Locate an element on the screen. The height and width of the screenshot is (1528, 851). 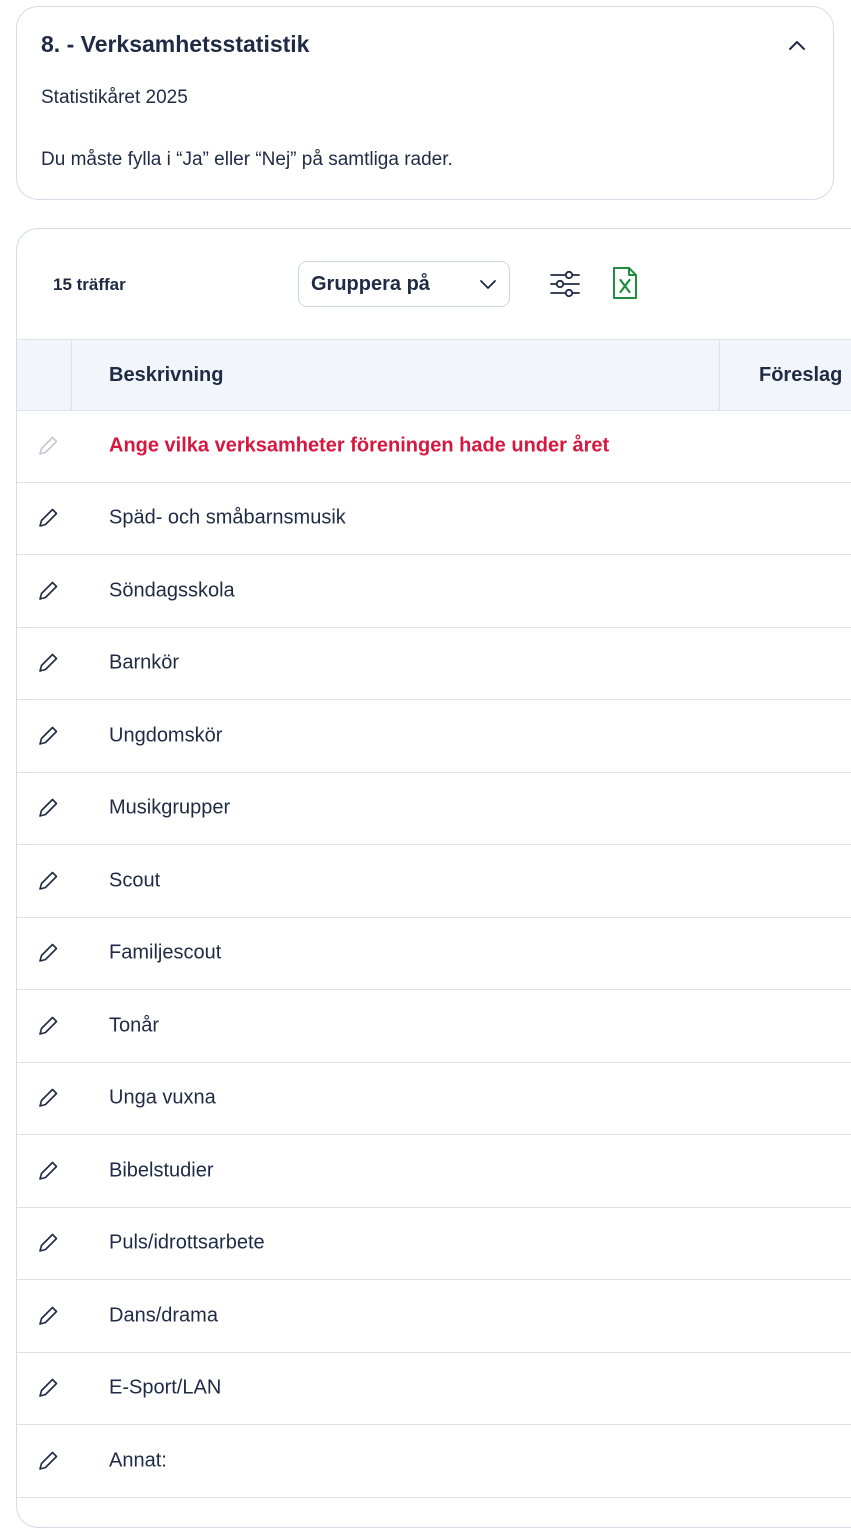
table-row: Musikgrupper is located at coordinates (434, 809).